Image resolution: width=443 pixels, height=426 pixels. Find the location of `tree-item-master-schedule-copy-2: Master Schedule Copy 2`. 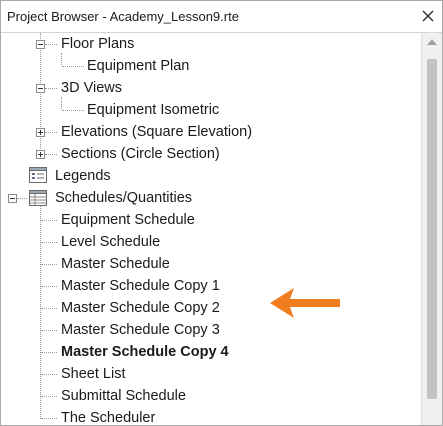

tree-item-master-schedule-copy-2: Master Schedule Copy 2 is located at coordinates (140, 308).